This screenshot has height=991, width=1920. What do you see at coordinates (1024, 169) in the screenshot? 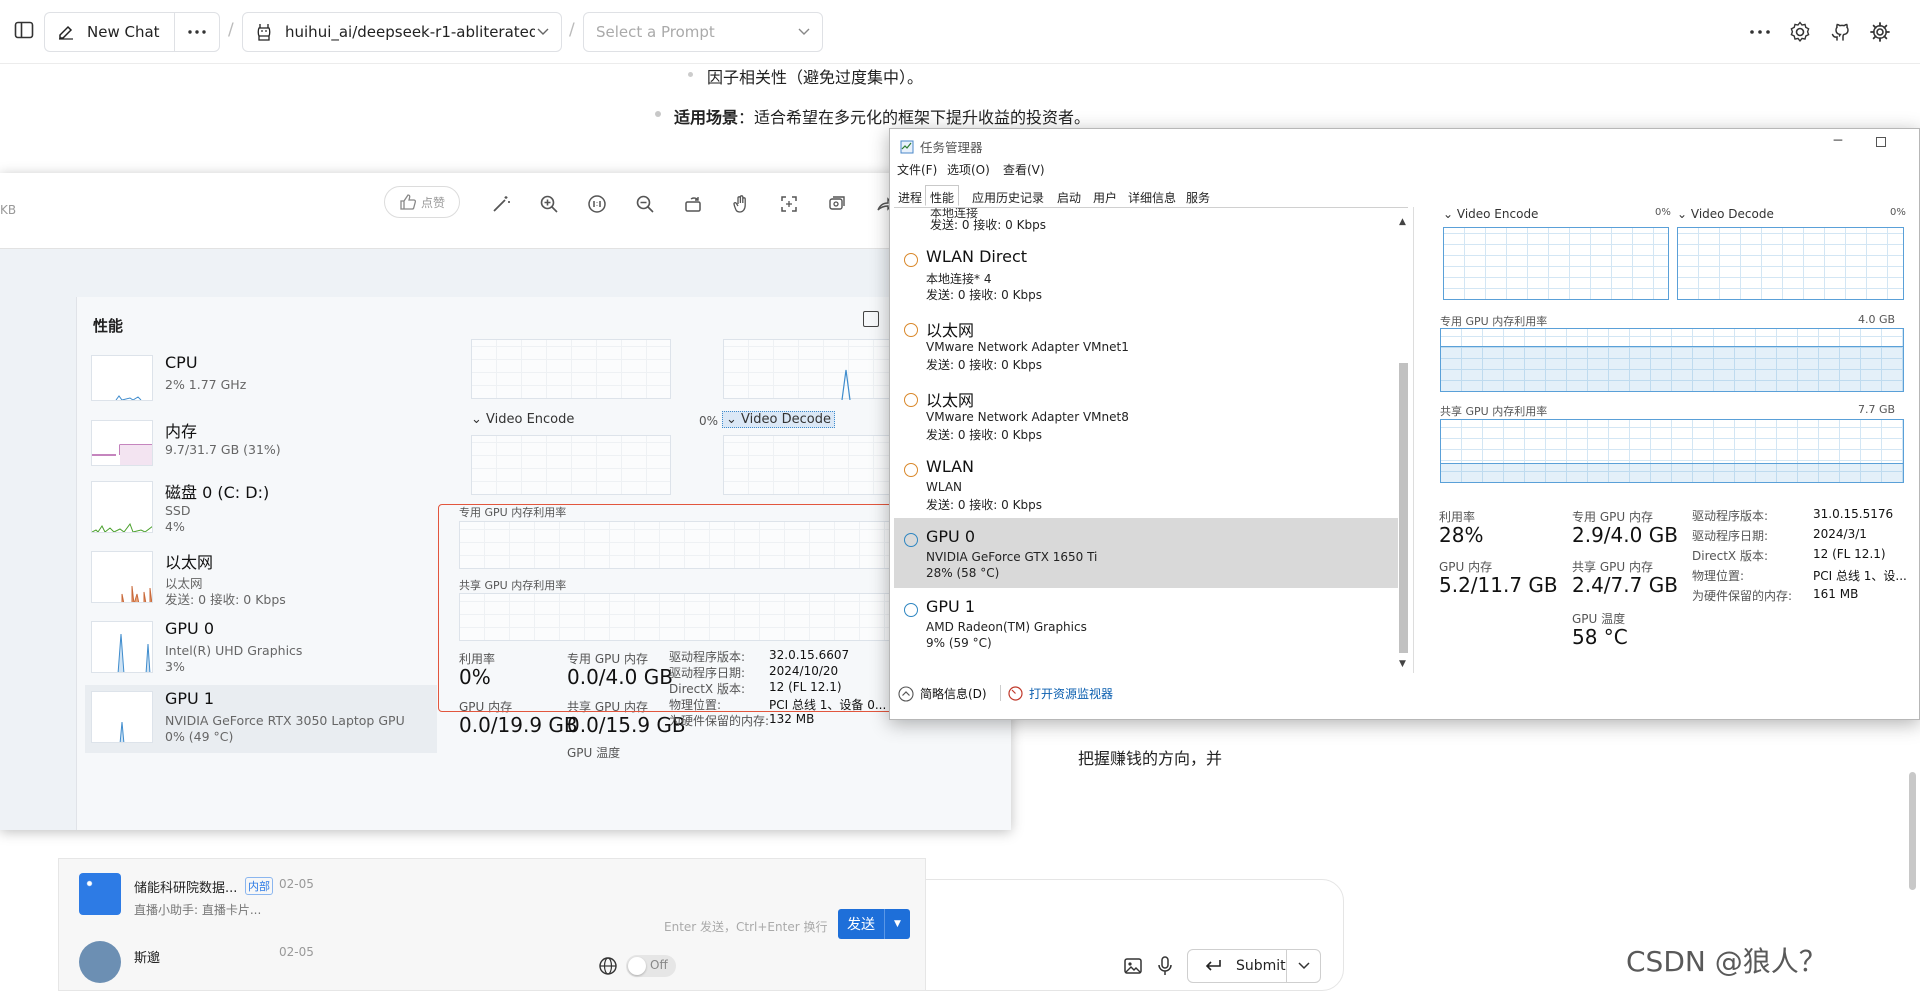
I see `menu-view: 查看(V)` at bounding box center [1024, 169].